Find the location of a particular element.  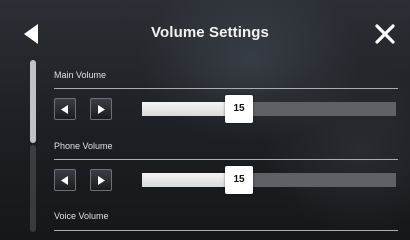

close-icon is located at coordinates (385, 34).